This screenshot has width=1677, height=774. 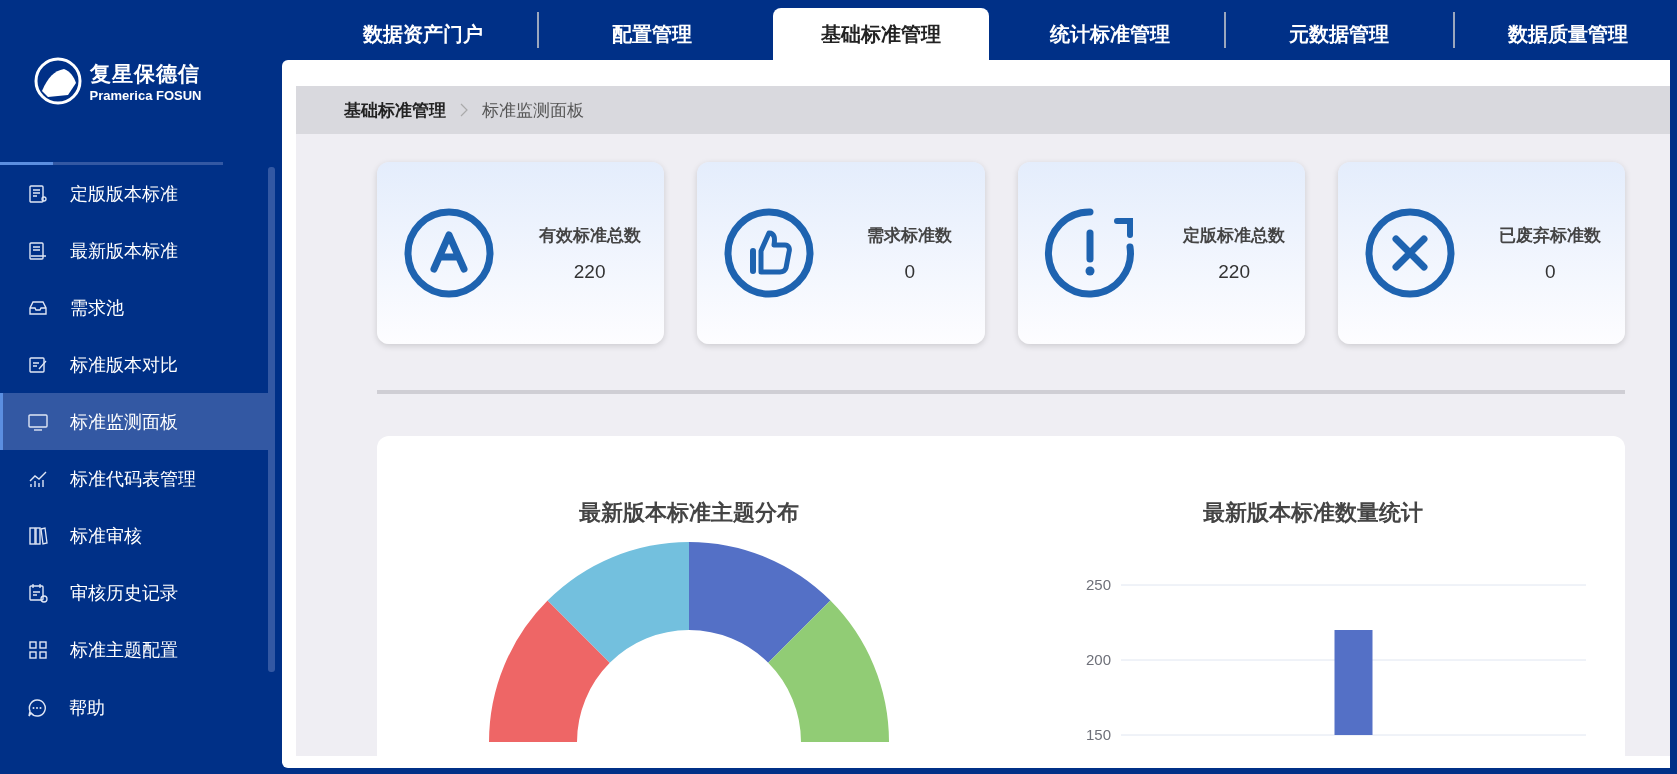 I want to click on close-circle-icon, so click(x=1409, y=253).